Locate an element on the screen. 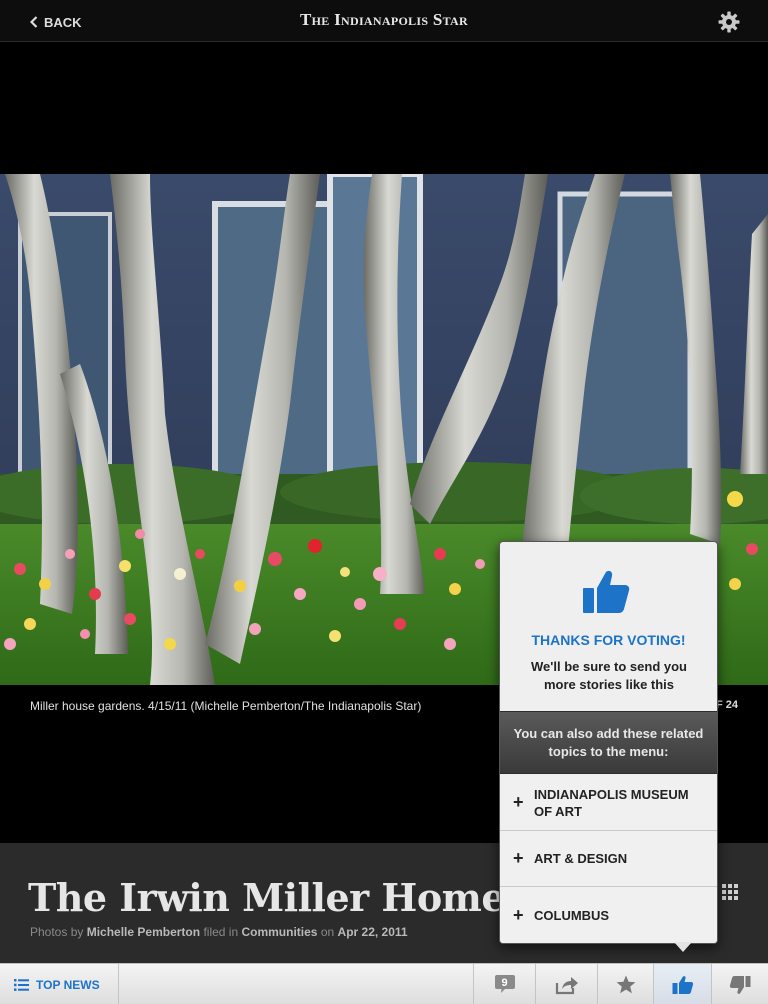 The image size is (768, 1004). byline-filed-in: filed in is located at coordinates (221, 932).